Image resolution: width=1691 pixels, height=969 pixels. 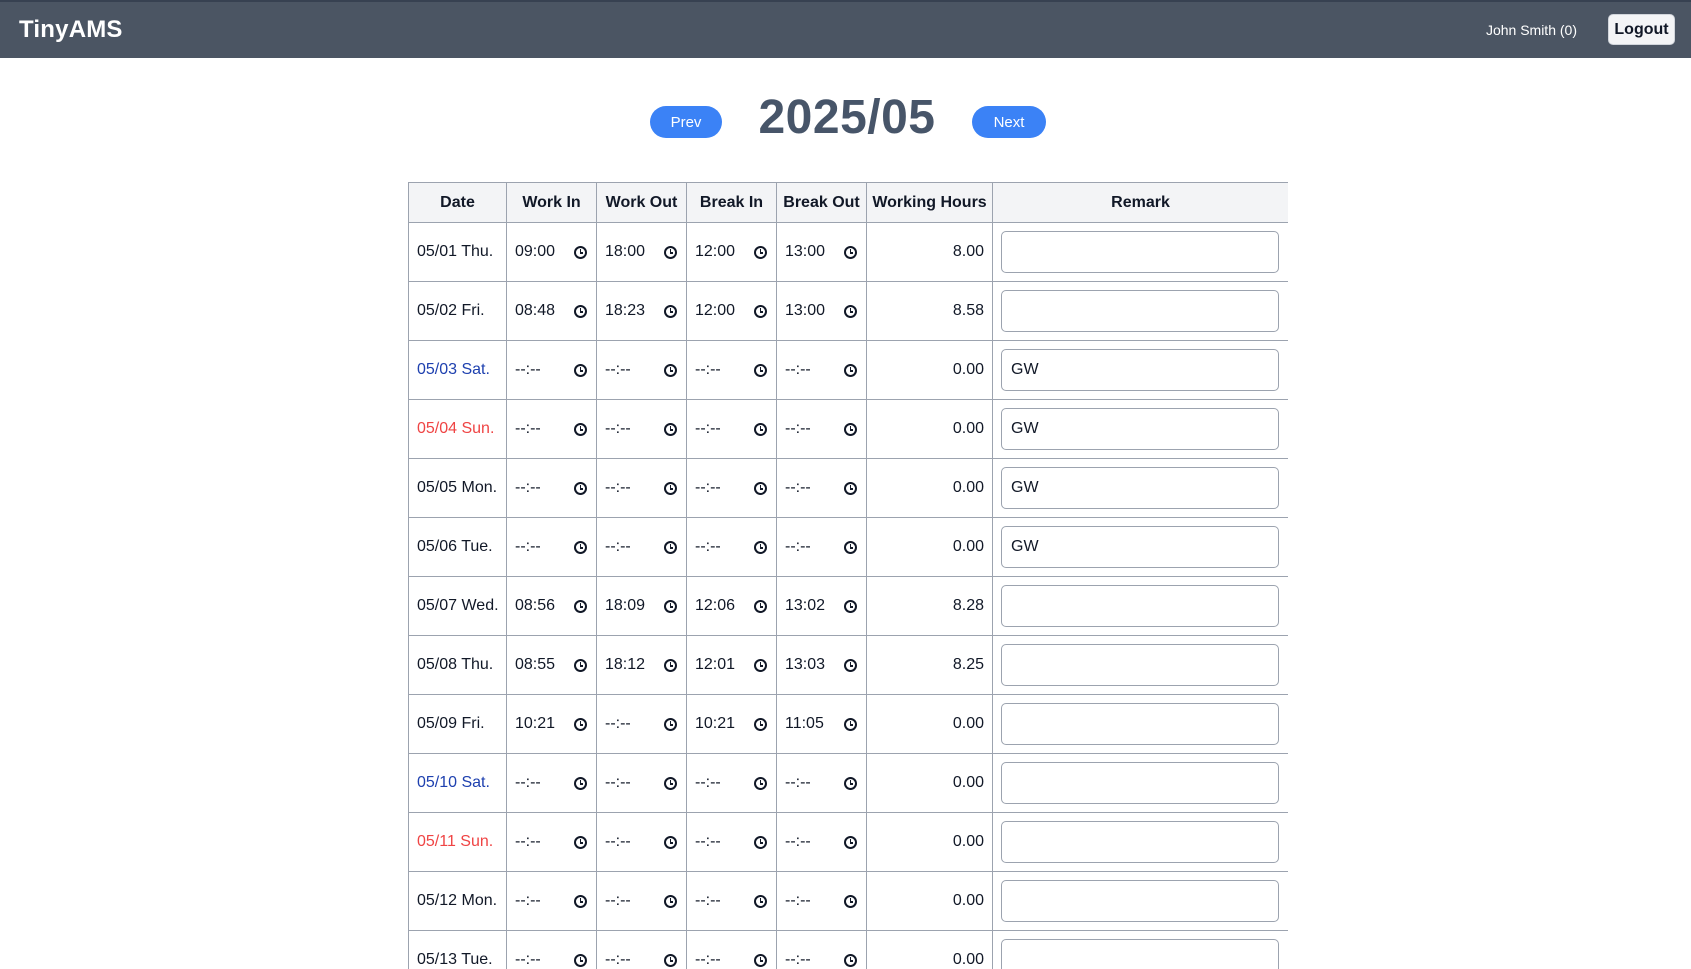 I want to click on logout-button: Logout, so click(x=1641, y=29).